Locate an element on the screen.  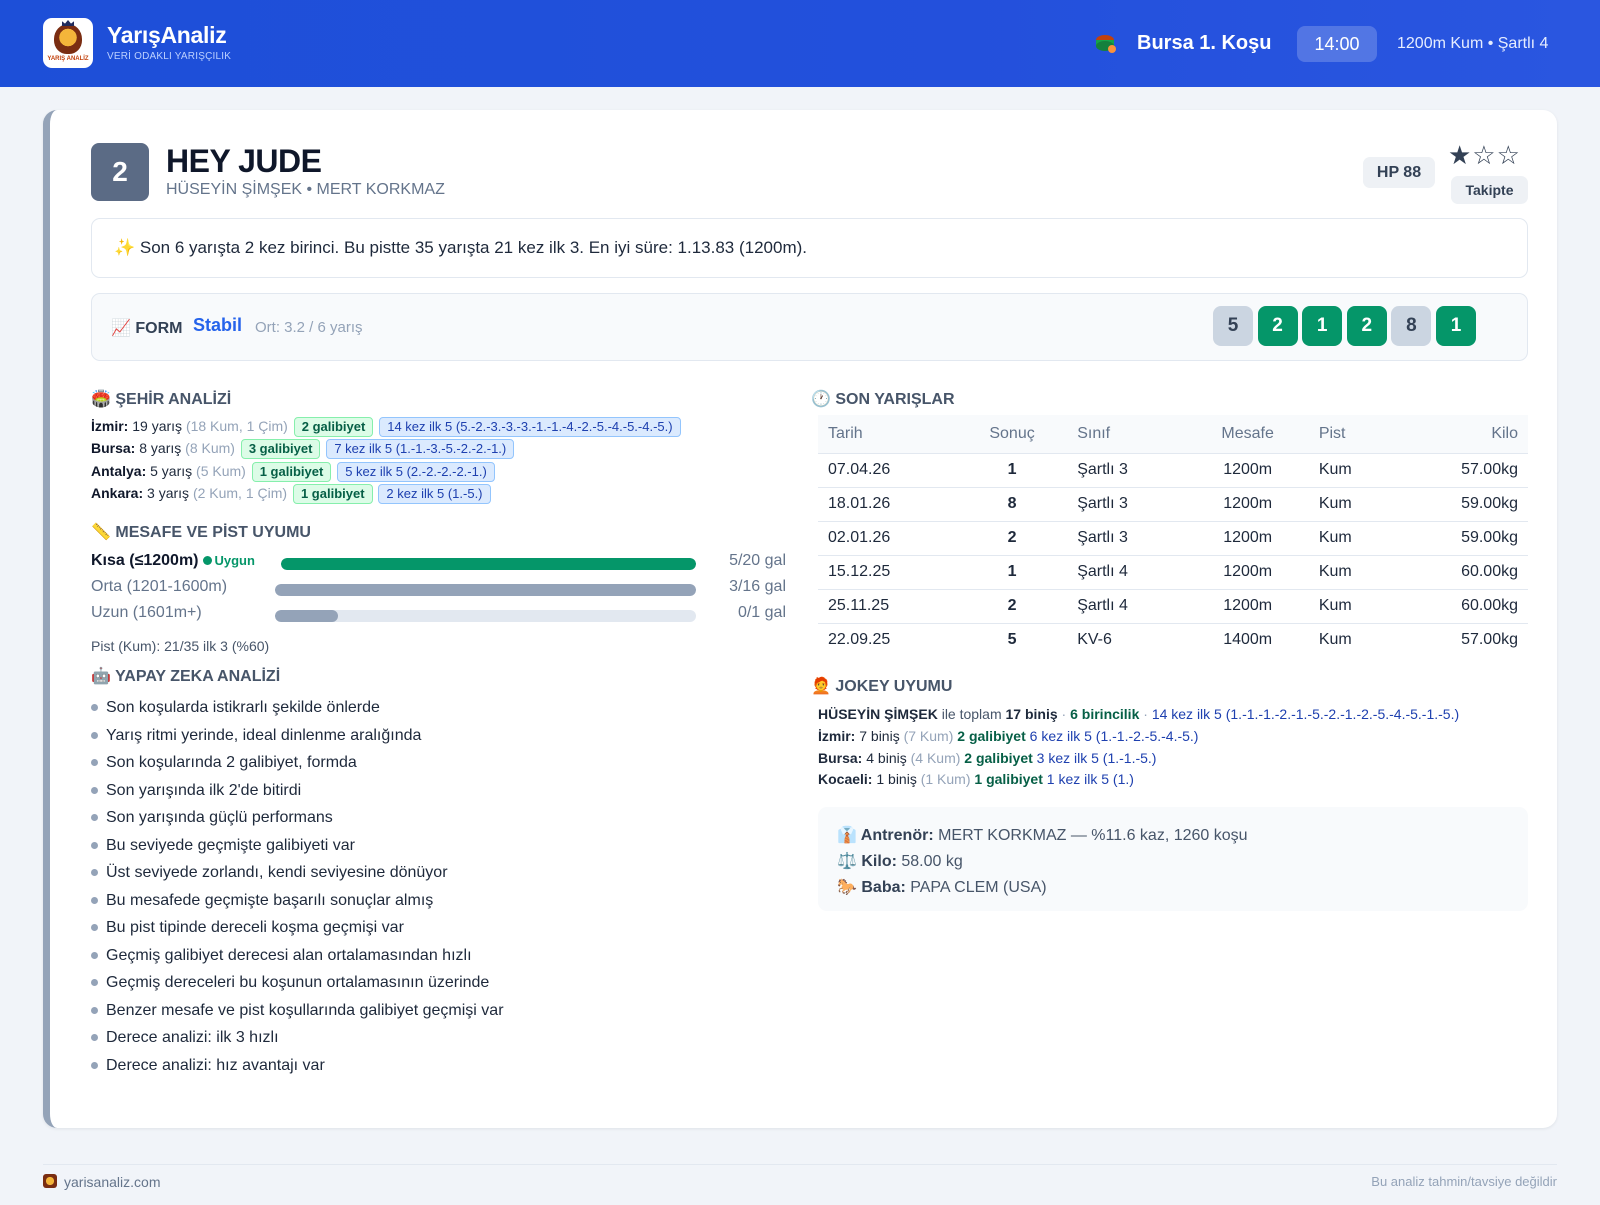
jockey-city-wins: 2 galibiyet is located at coordinates (996, 757).